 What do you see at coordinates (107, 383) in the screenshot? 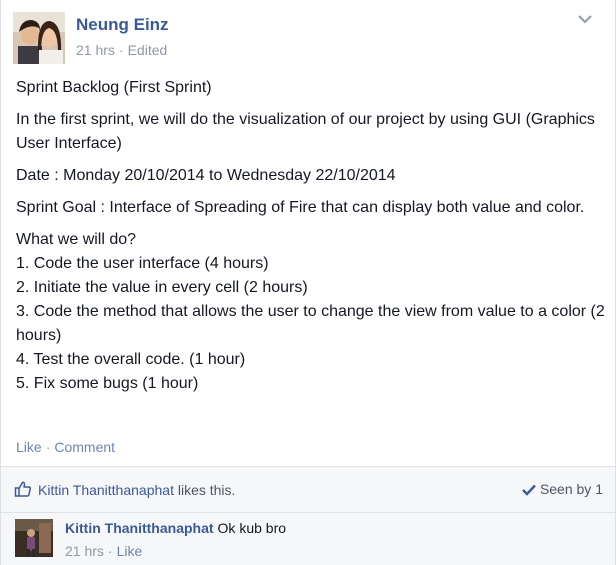
I see `todo-item: 5. Fix some bugs (1 hour)` at bounding box center [107, 383].